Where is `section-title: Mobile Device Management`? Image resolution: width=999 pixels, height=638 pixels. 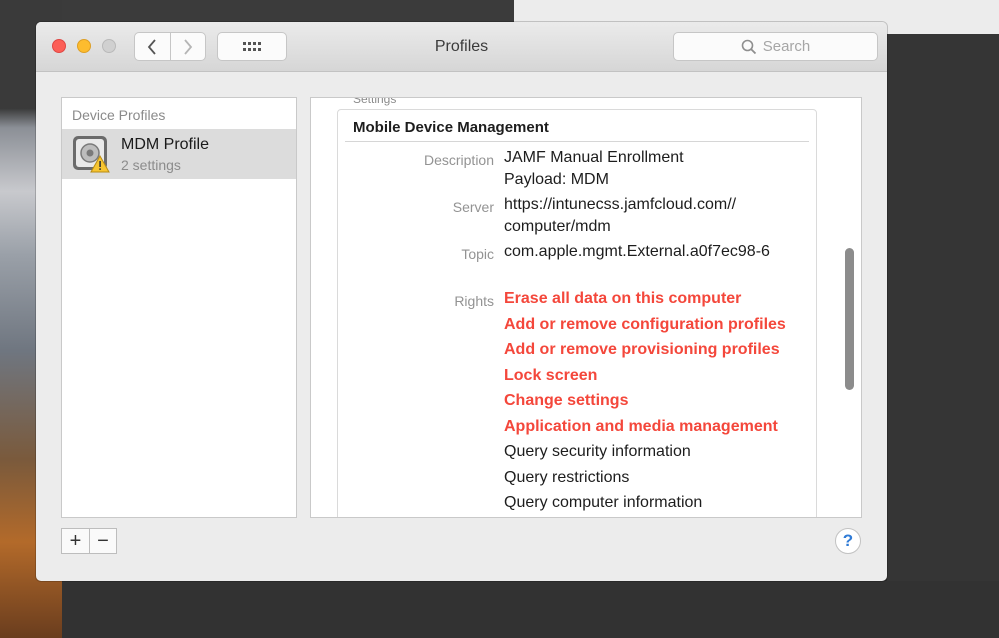 section-title: Mobile Device Management is located at coordinates (451, 127).